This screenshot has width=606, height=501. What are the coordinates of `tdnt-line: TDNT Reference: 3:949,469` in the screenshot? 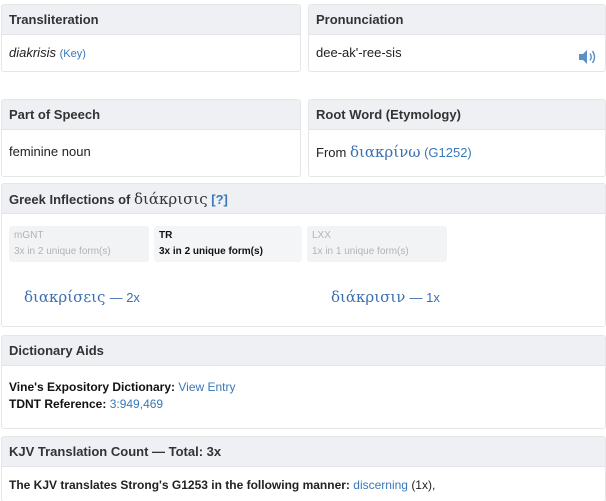 It's located at (307, 404).